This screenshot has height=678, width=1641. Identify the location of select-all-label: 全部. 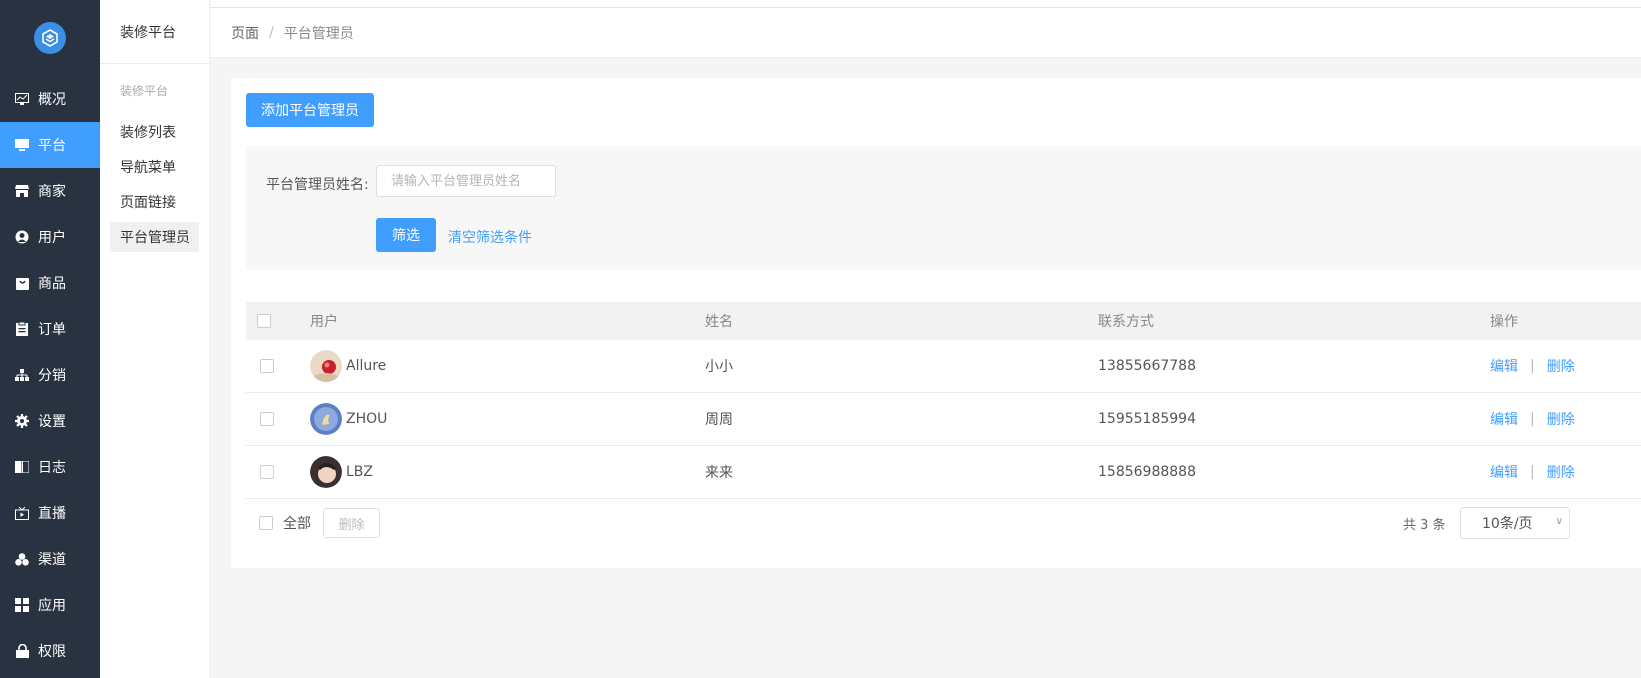
(297, 524).